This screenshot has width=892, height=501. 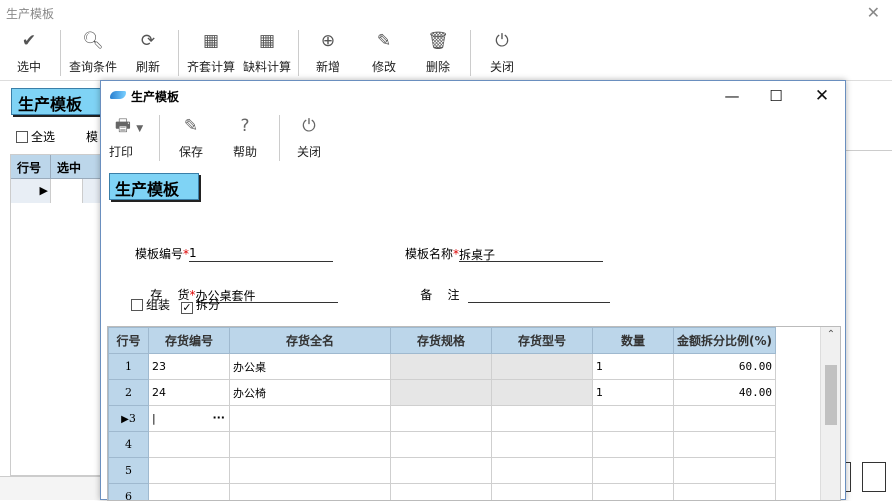 I want to click on header-rowno: 行号, so click(x=129, y=341).